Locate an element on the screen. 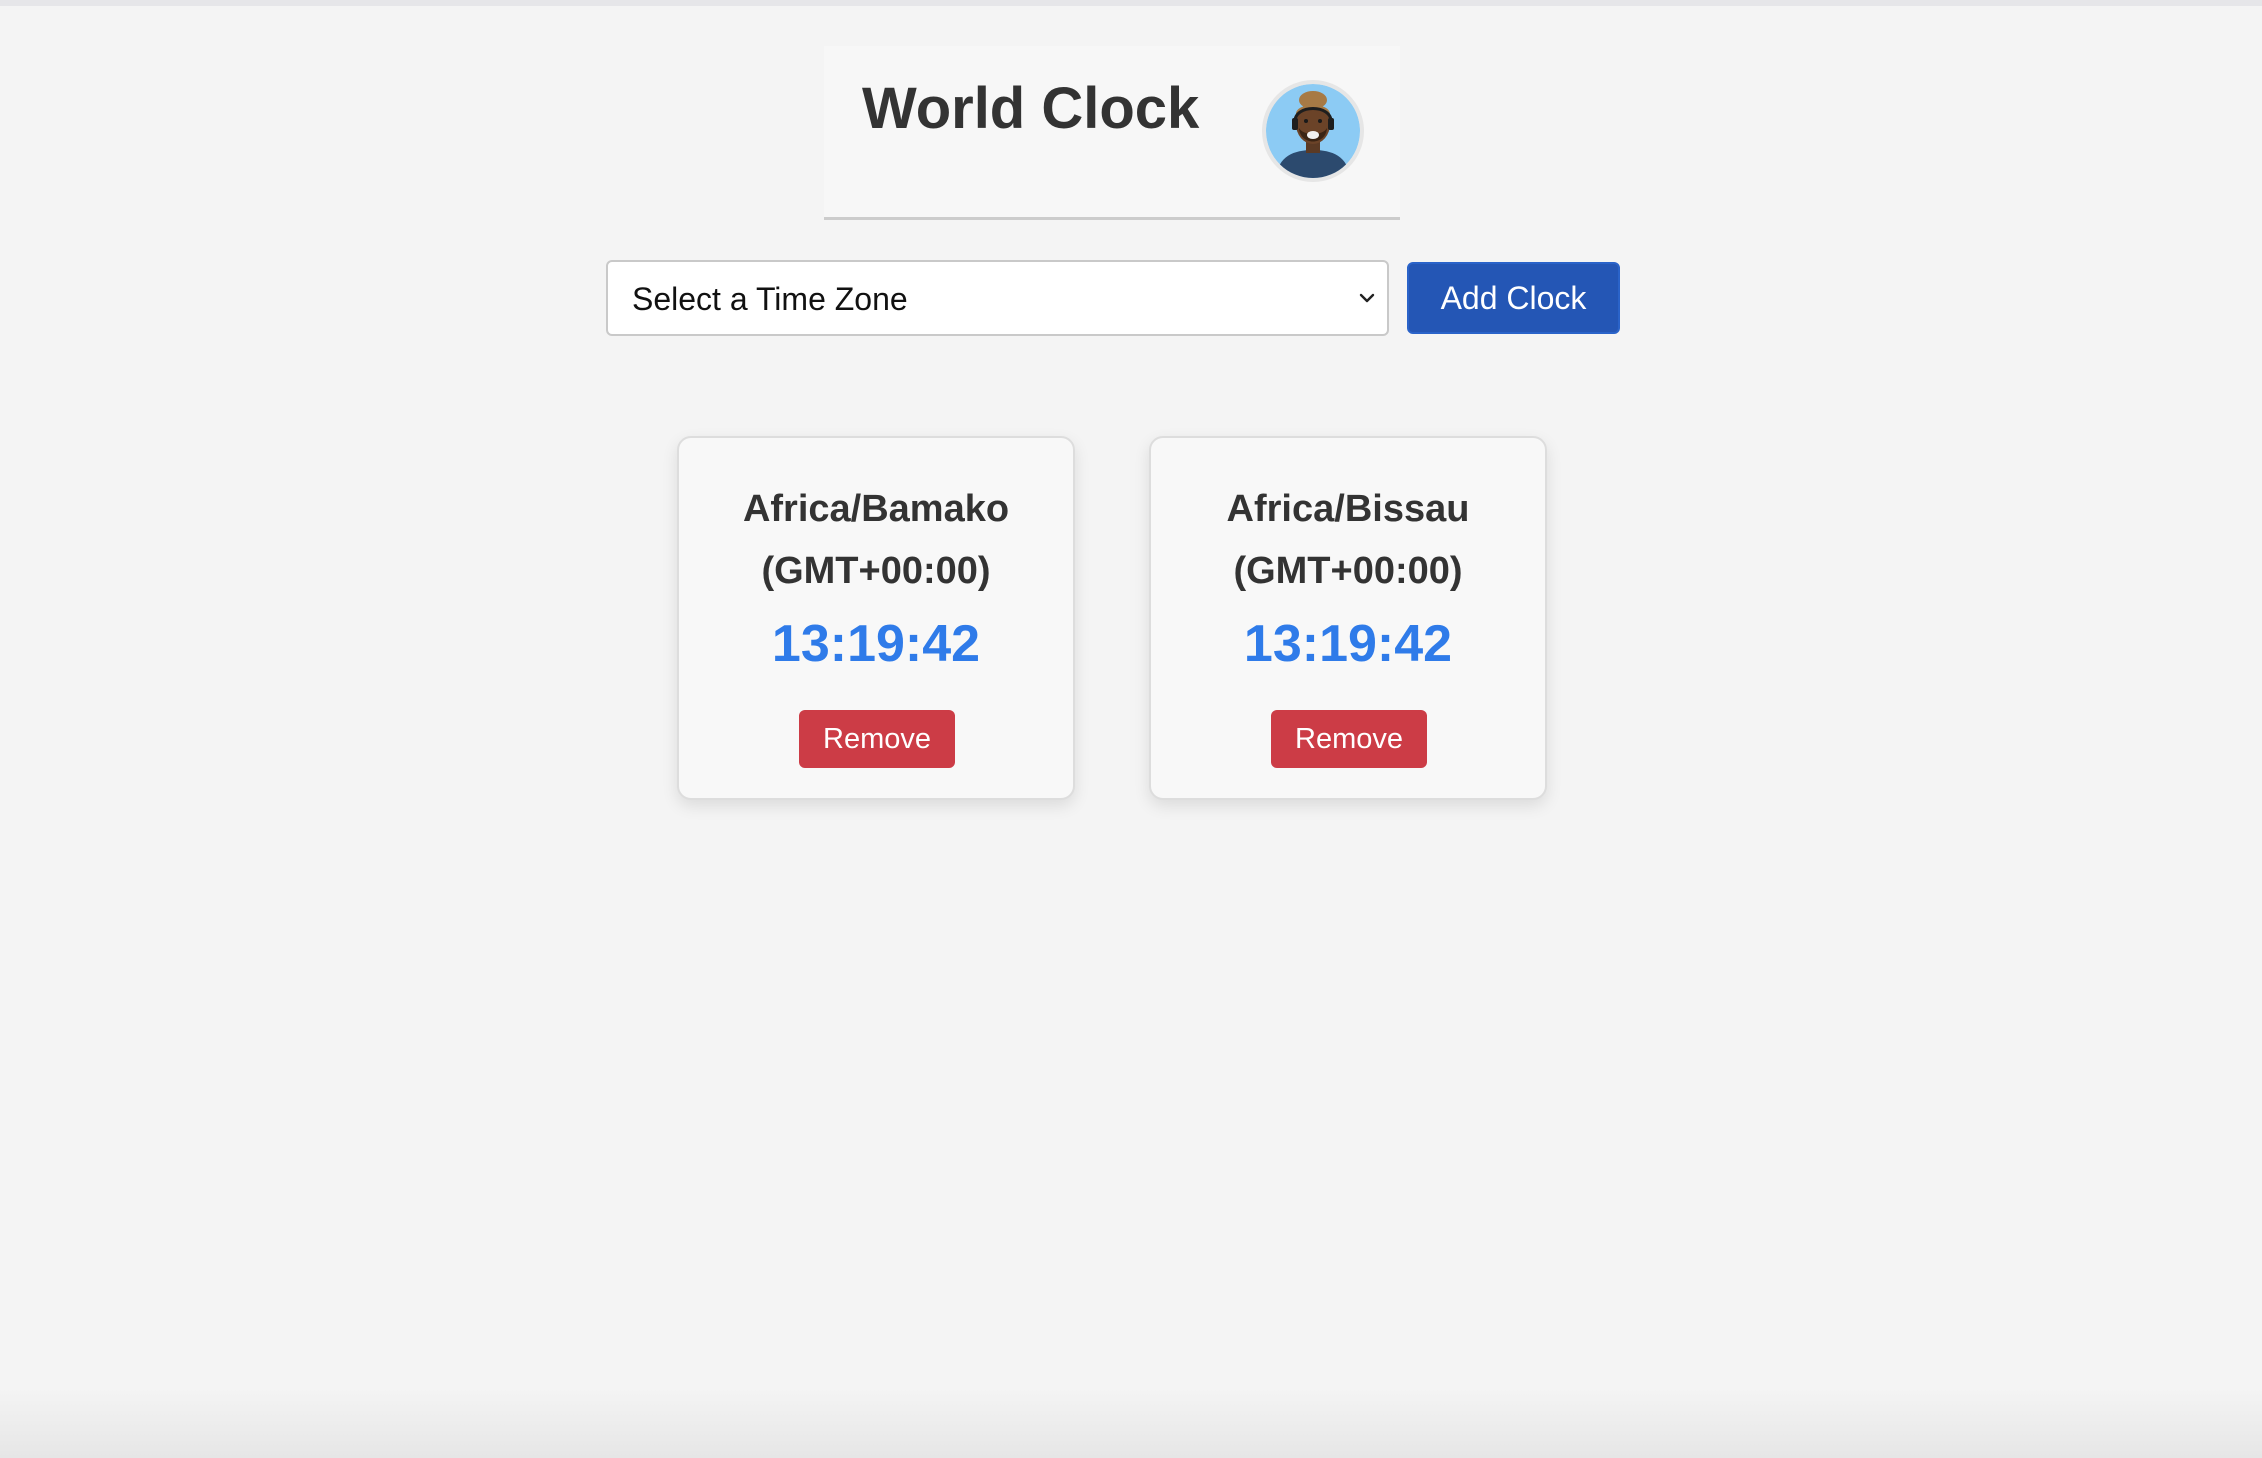 This screenshot has height=1458, width=2262. add-clock-button: Add Clock is located at coordinates (1513, 298).